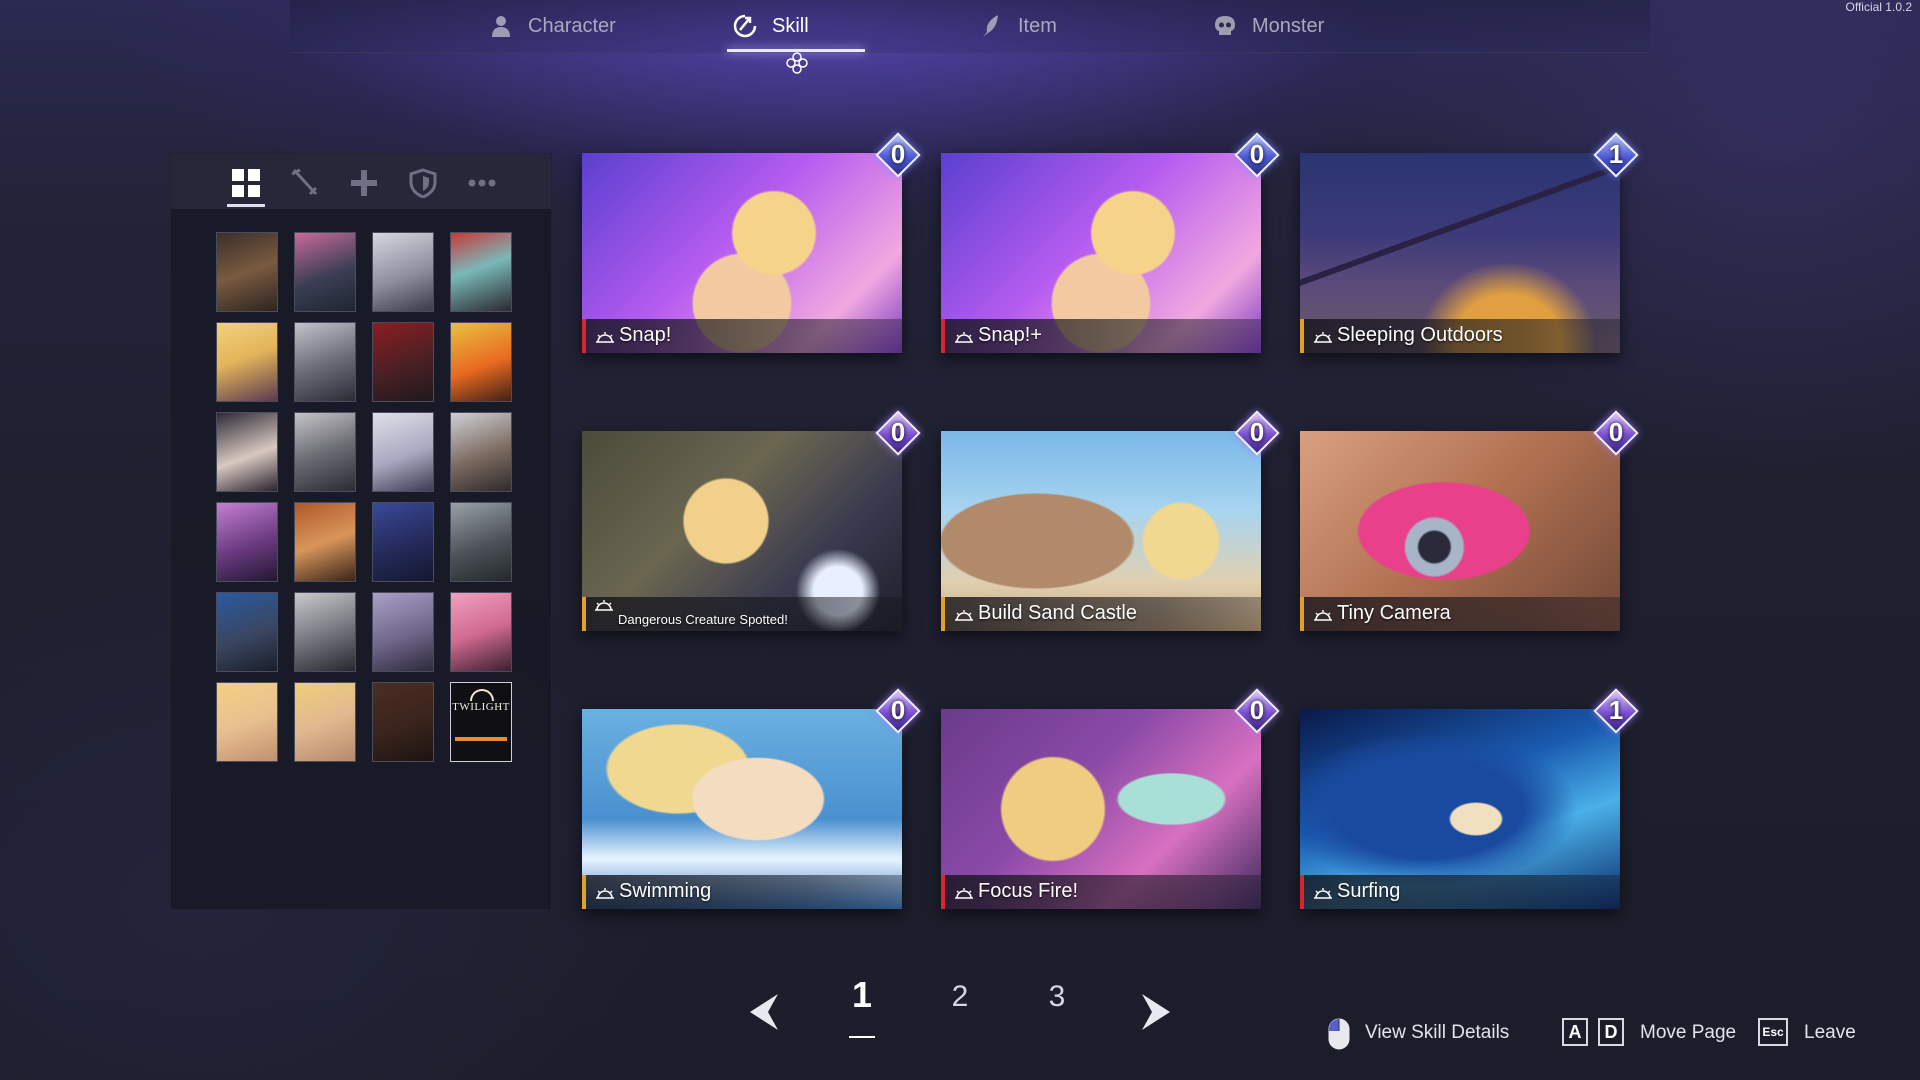  What do you see at coordinates (1469, 242) in the screenshot?
I see `skill-card: Sleeping Outdoors 1` at bounding box center [1469, 242].